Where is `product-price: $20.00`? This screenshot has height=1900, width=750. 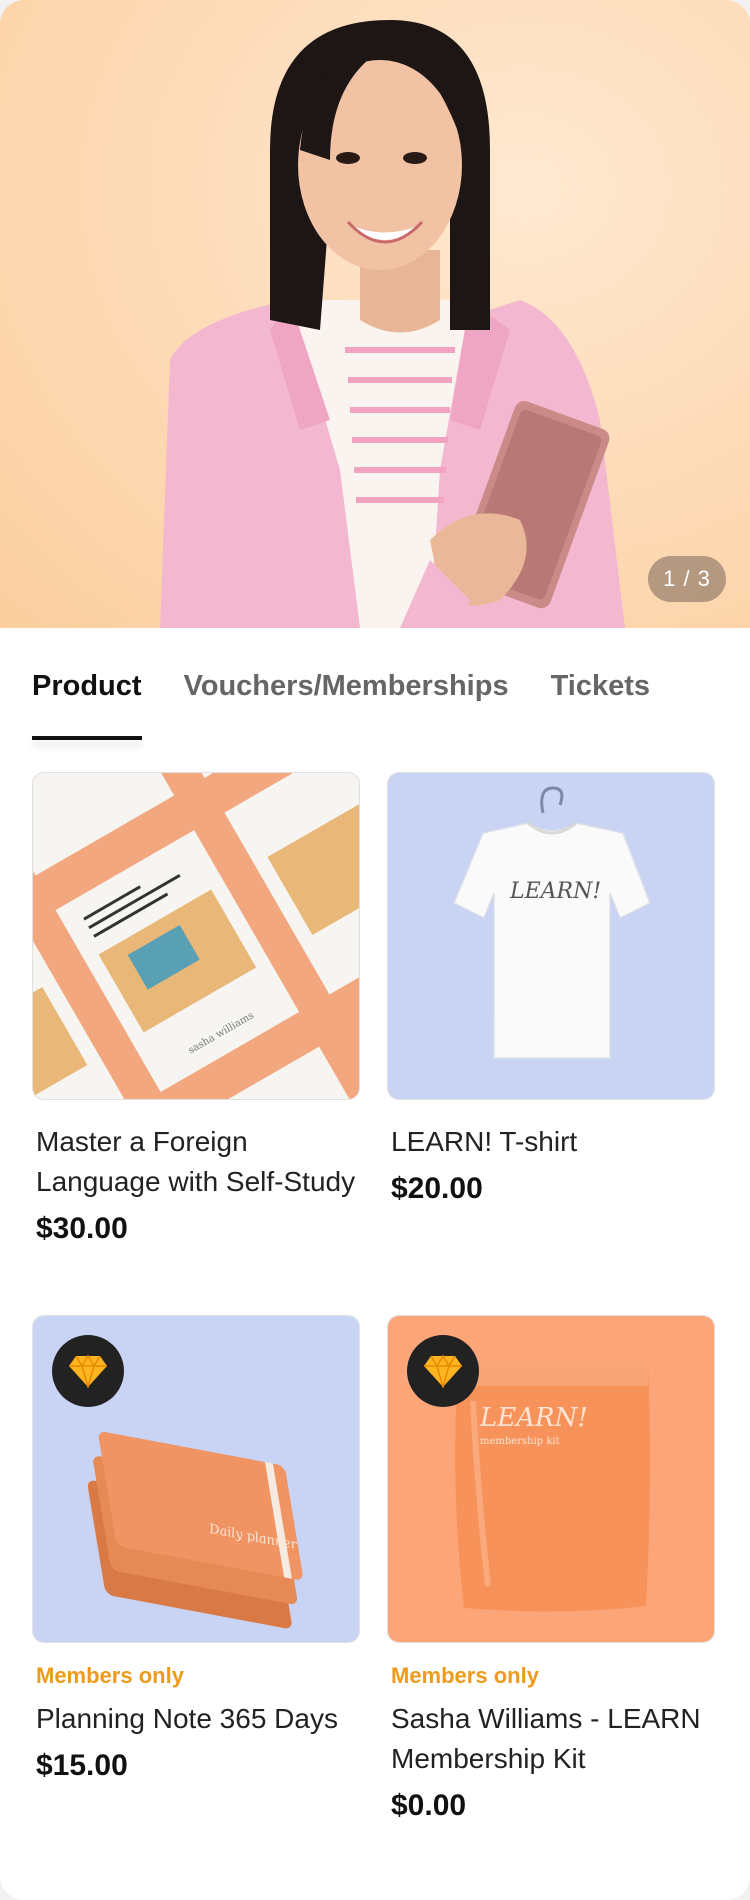 product-price: $20.00 is located at coordinates (437, 1188).